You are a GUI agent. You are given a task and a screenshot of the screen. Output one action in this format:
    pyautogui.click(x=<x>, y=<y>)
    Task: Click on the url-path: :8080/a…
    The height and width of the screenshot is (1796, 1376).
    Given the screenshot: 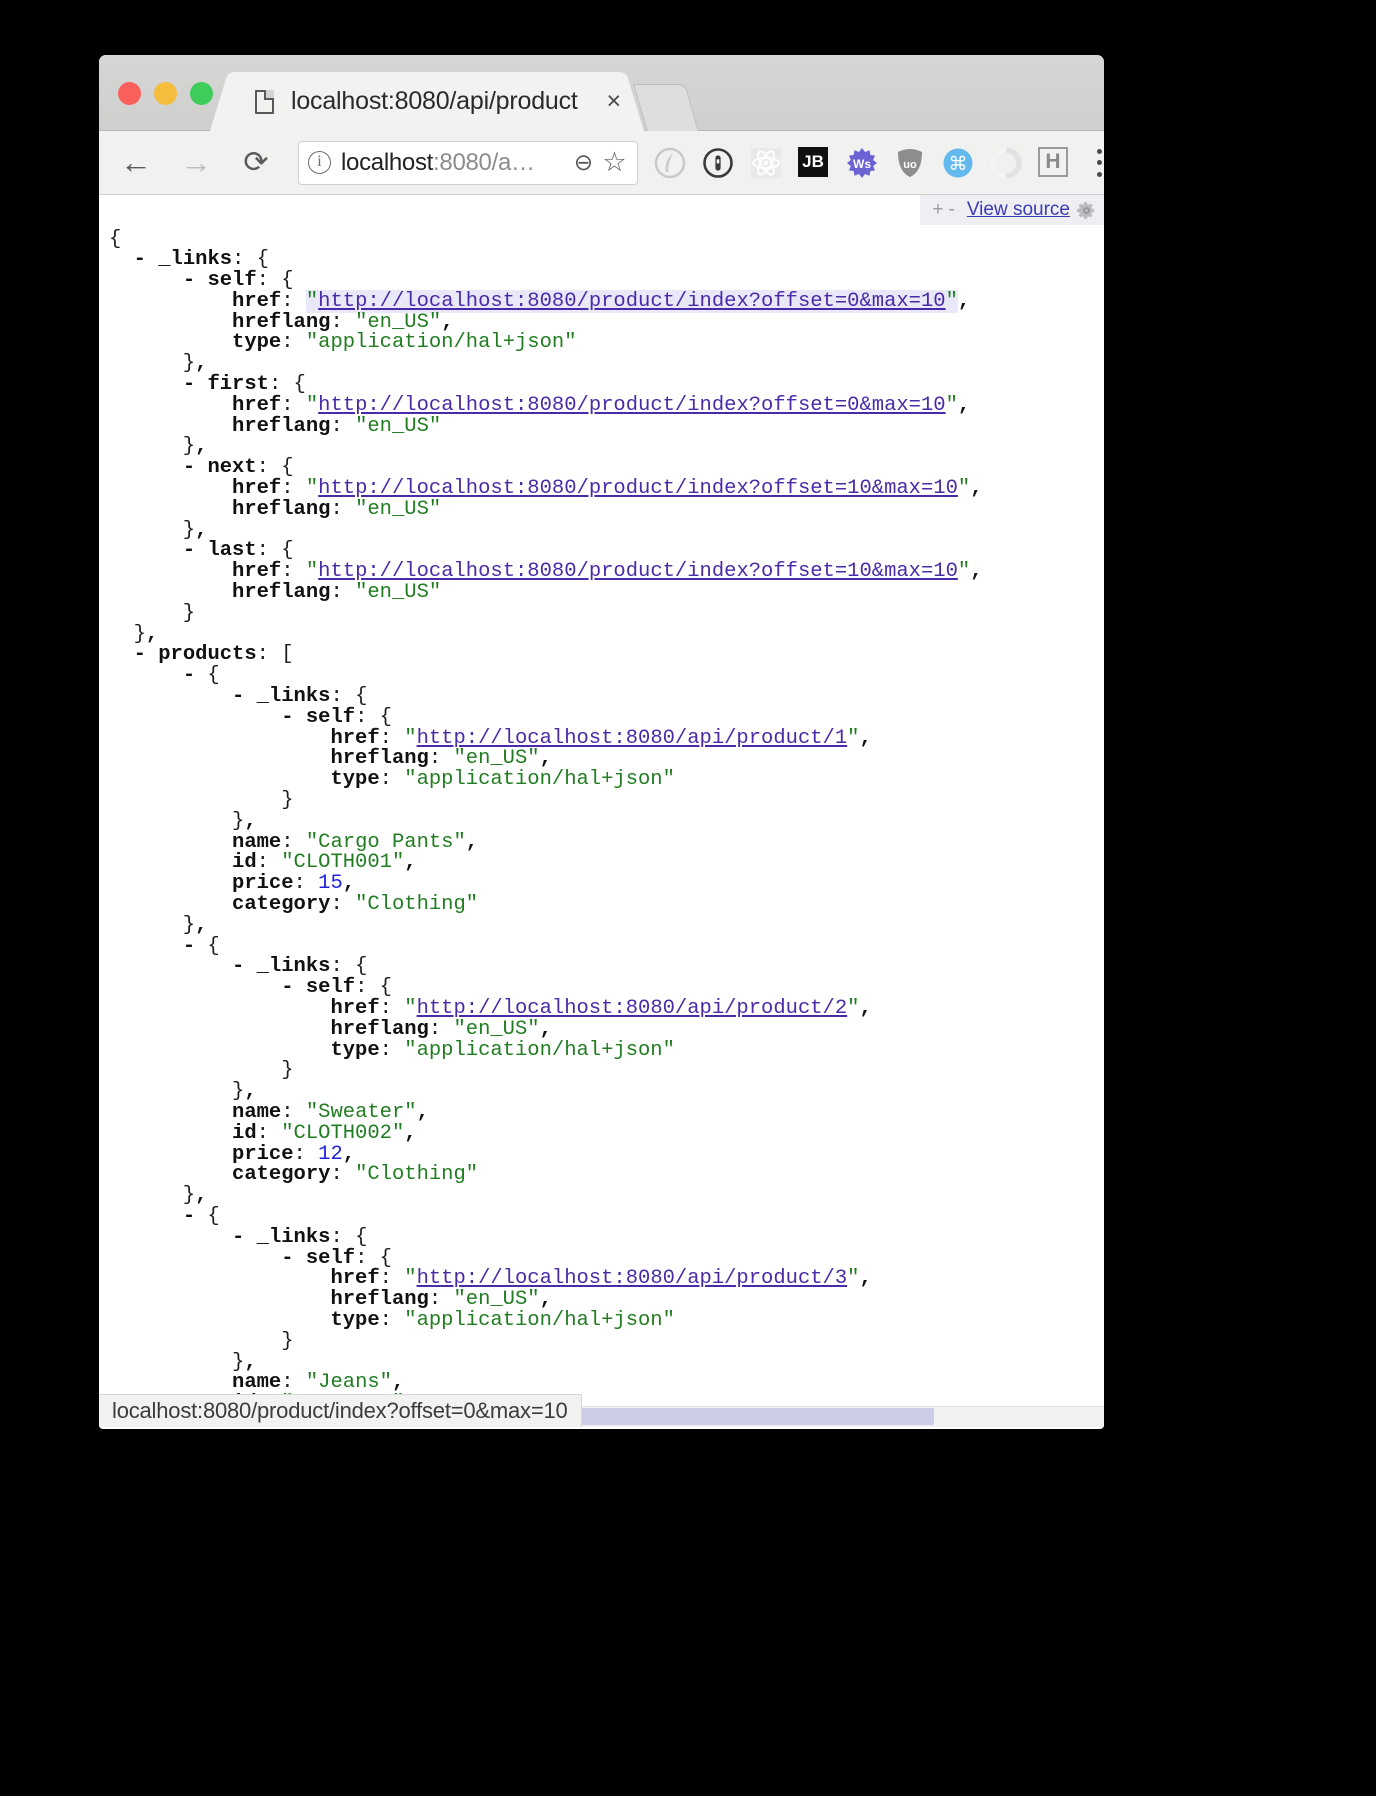 What is the action you would take?
    pyautogui.click(x=484, y=162)
    